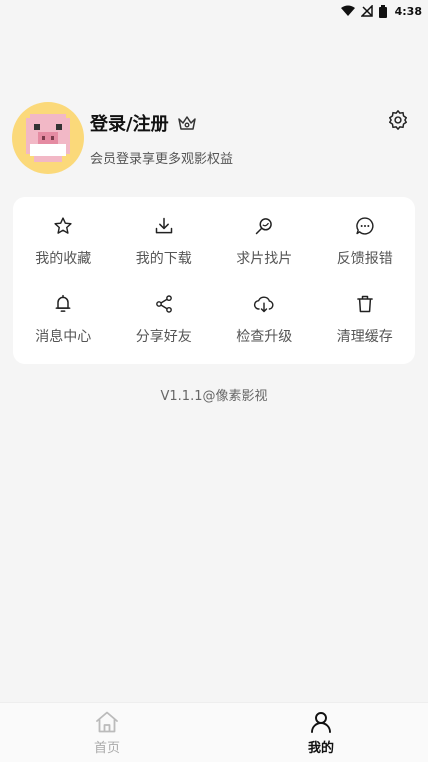 This screenshot has width=428, height=762. I want to click on gear-icon, so click(398, 120).